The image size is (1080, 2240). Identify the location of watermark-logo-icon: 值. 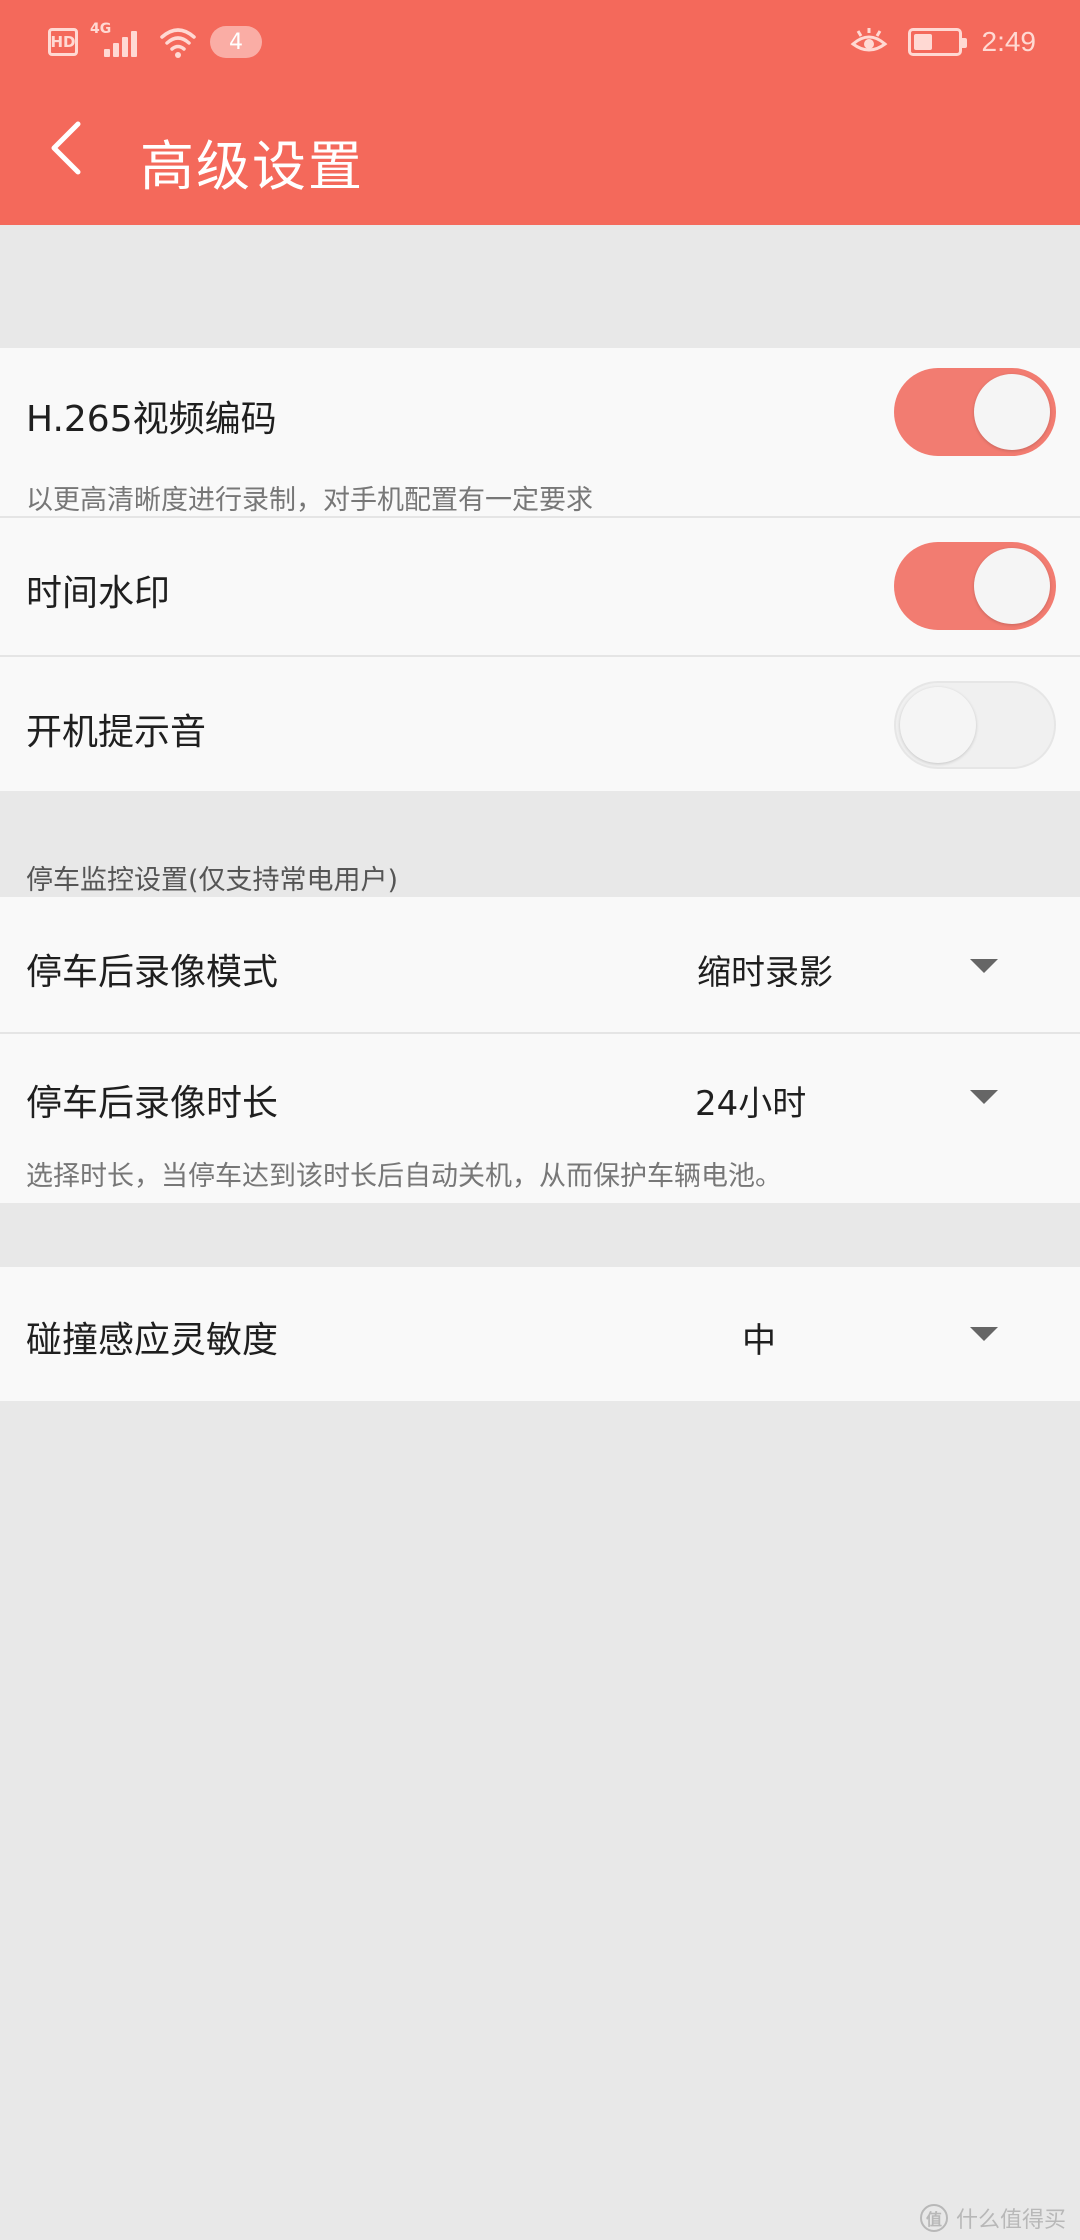
(933, 2218).